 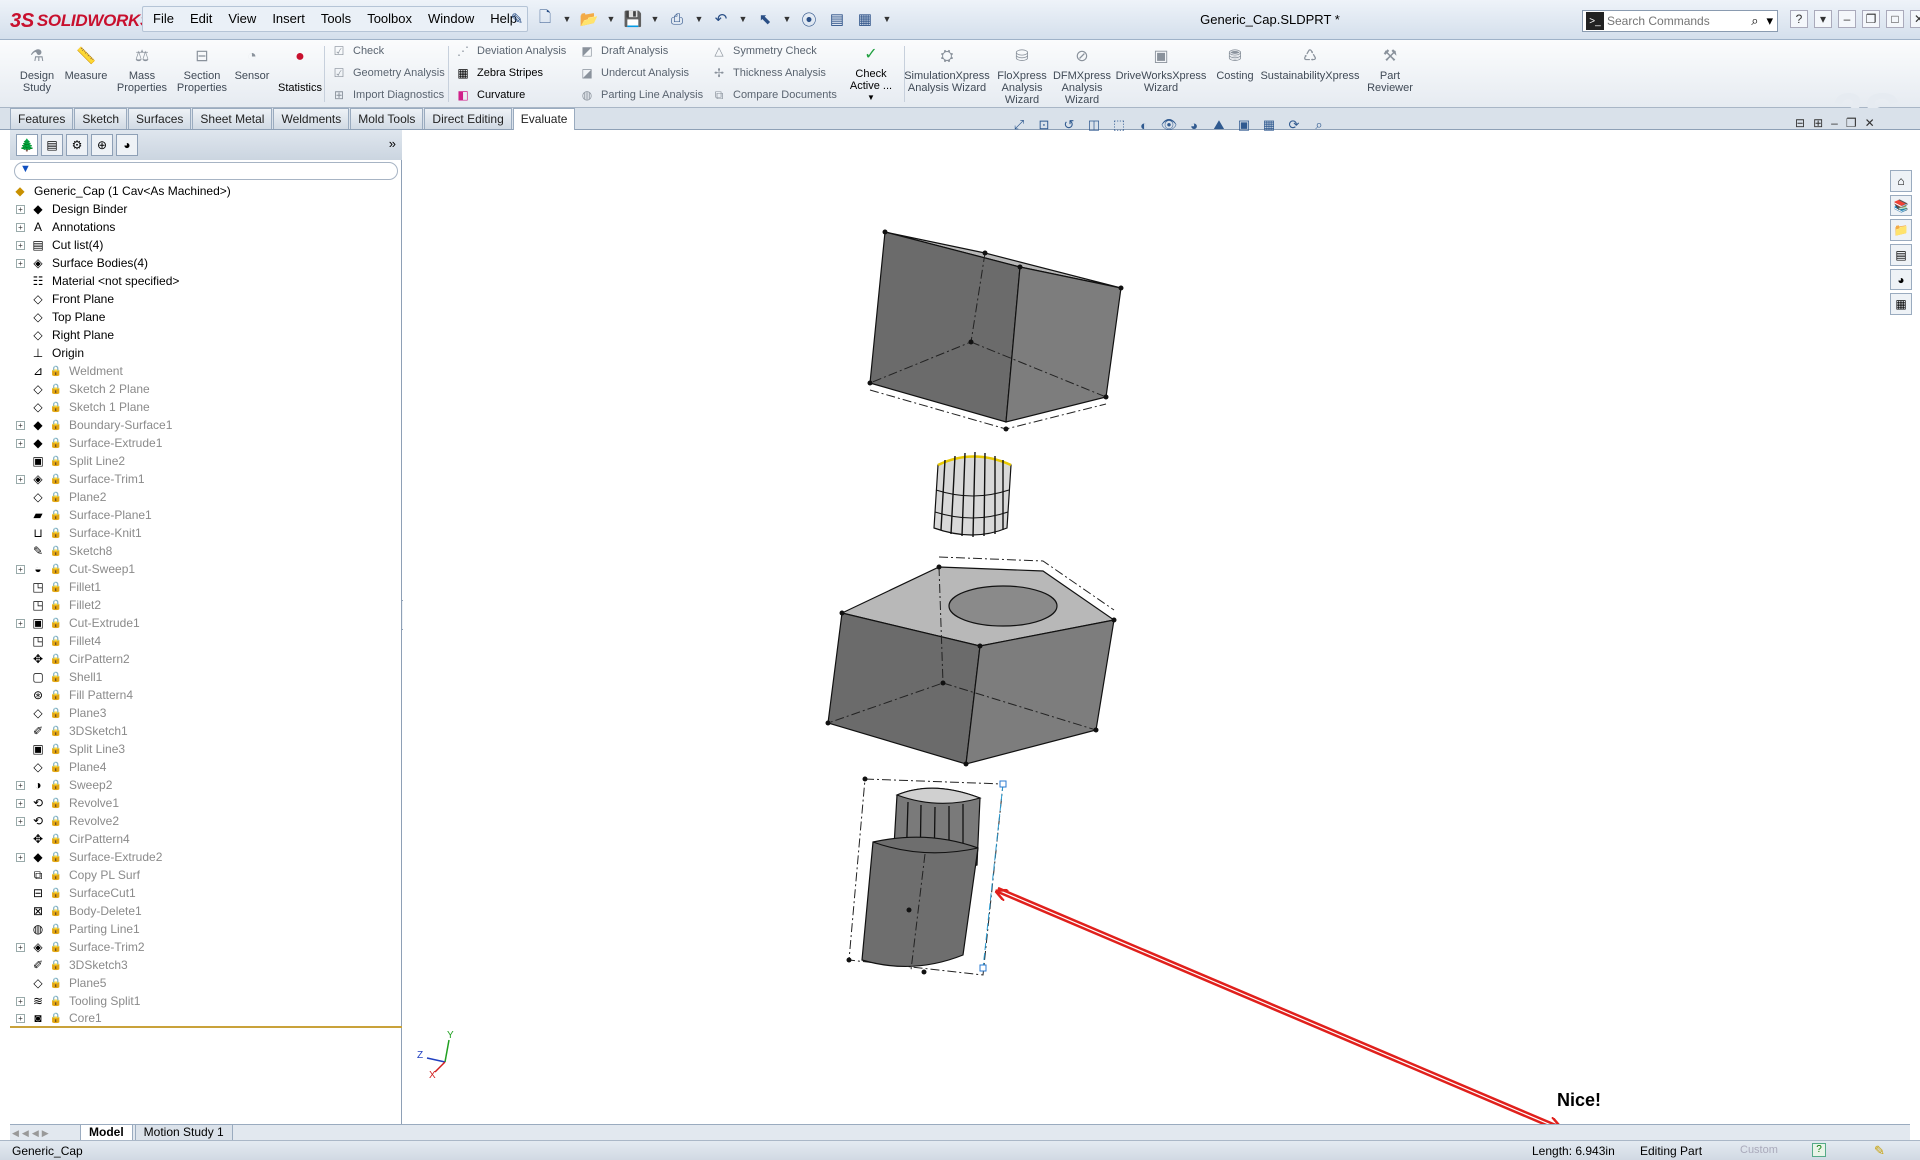 I want to click on edit-appearance-icon: ◕, so click(x=1194, y=125).